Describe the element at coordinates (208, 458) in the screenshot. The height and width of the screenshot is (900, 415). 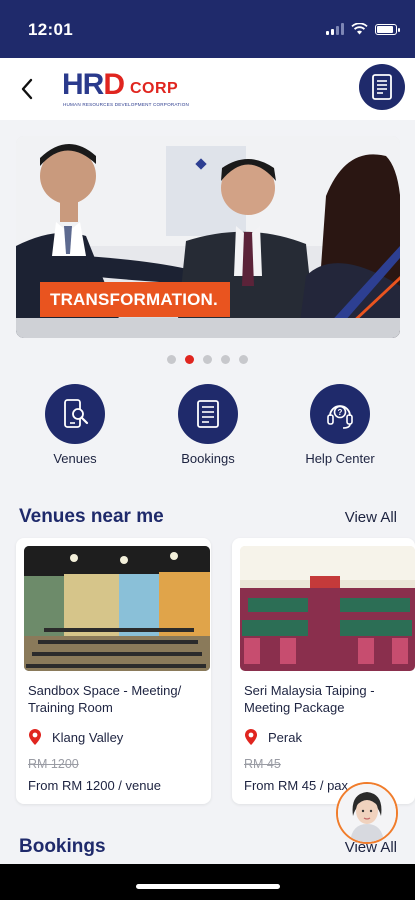
I see `quick-action-label: Bookings` at that location.